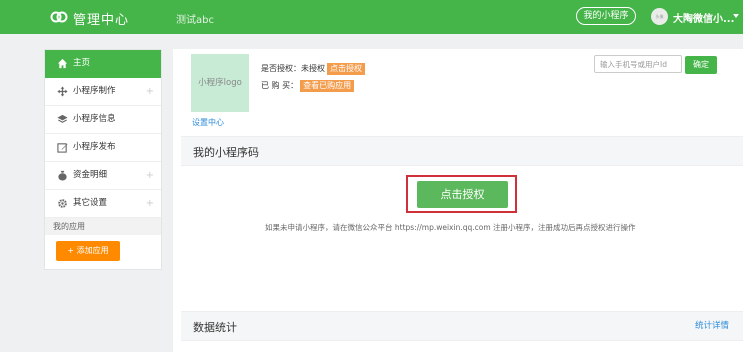  I want to click on stats-detail-link: 统计详情, so click(712, 325).